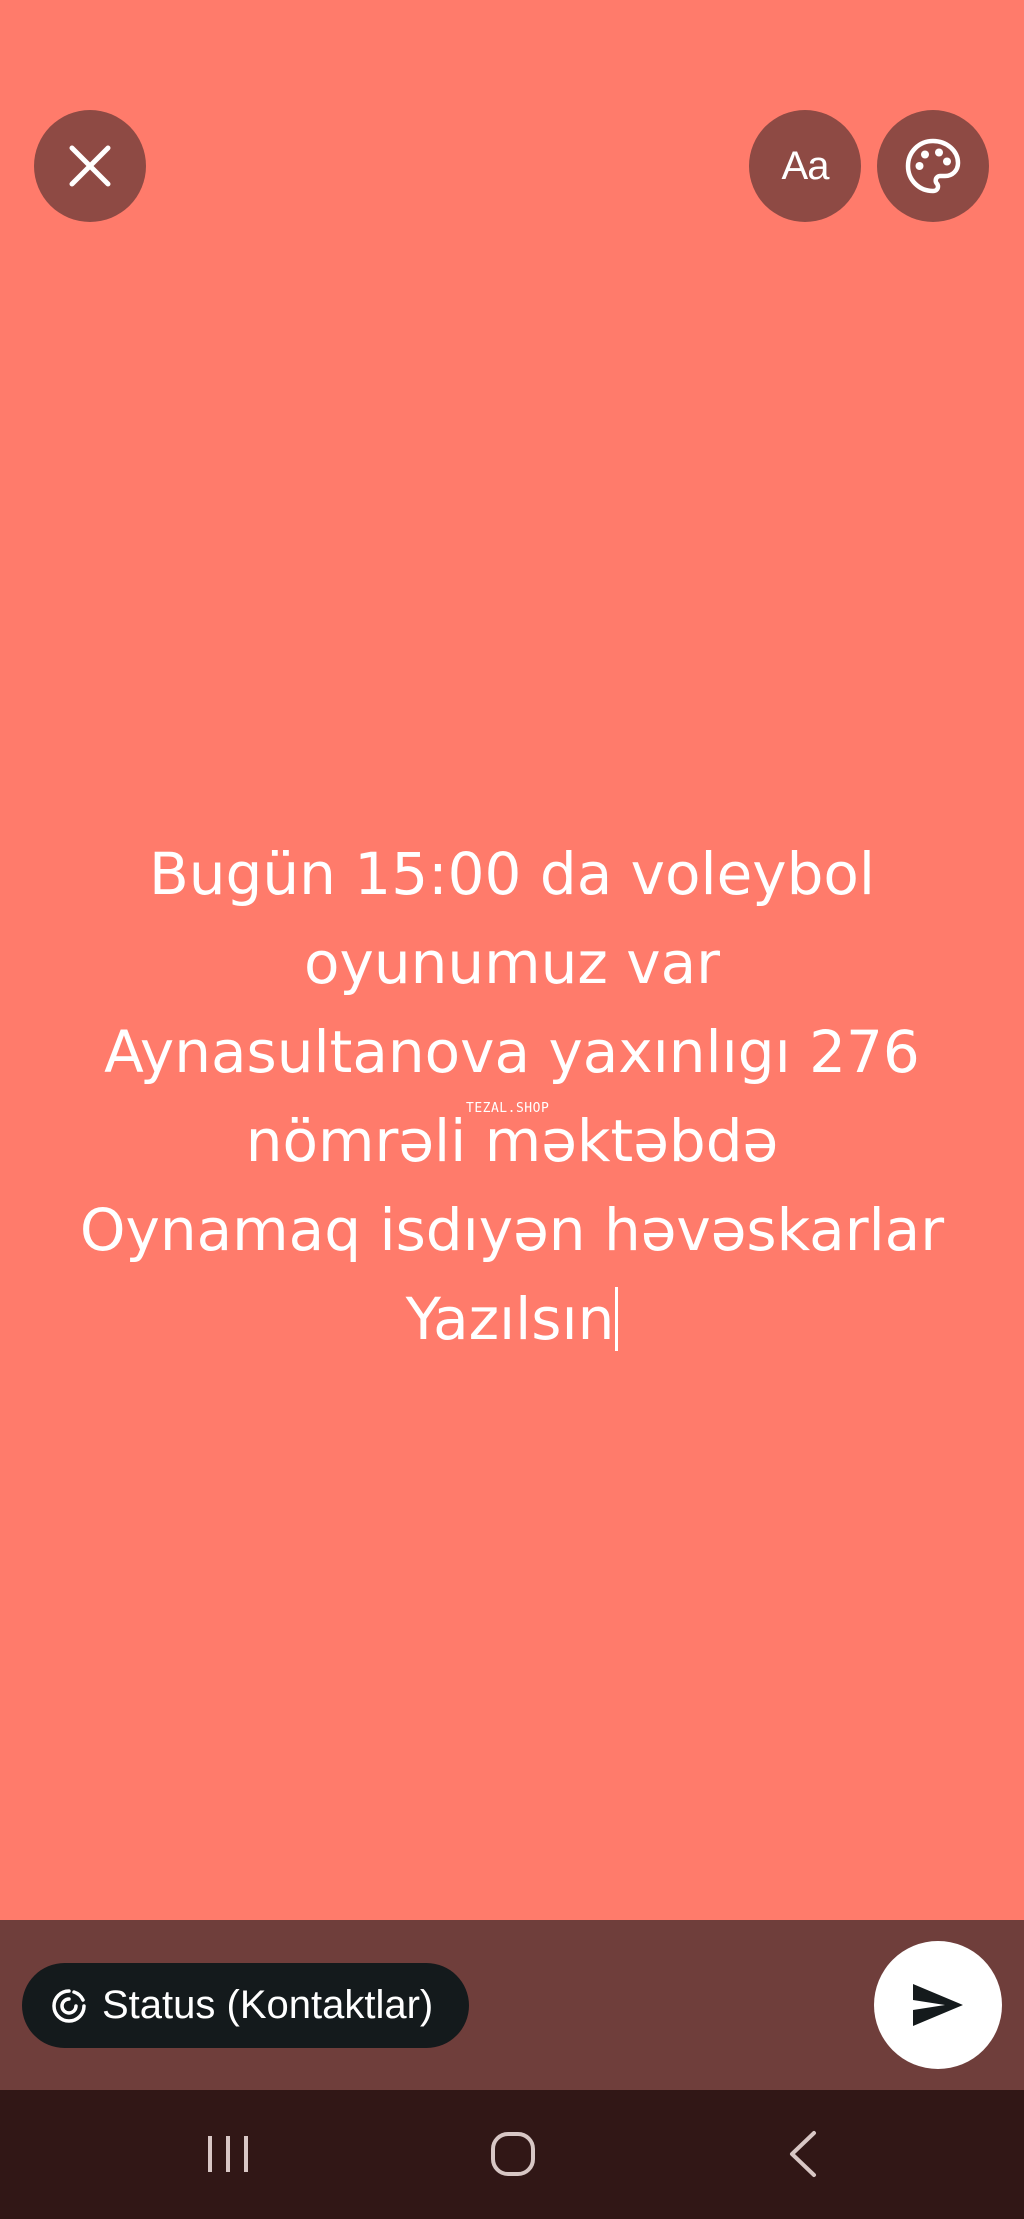  I want to click on status-text-last-line: Yazılsın, so click(512, 1319).